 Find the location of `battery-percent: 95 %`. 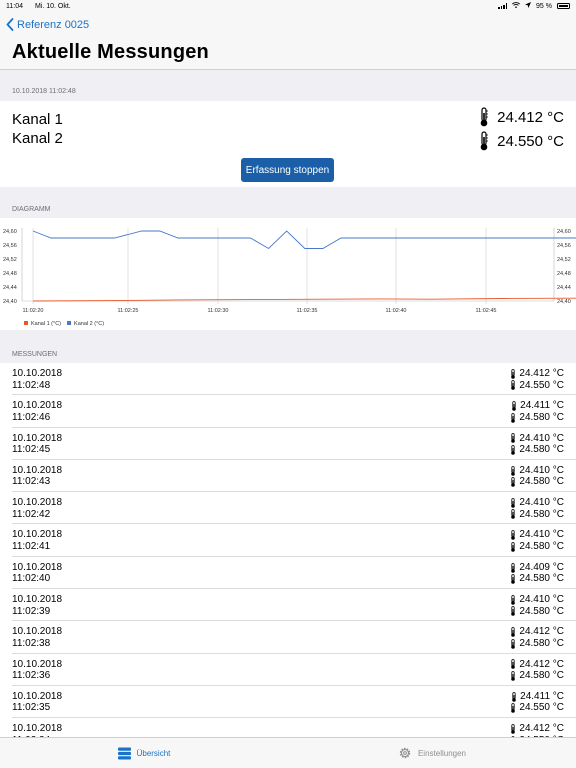

battery-percent: 95 % is located at coordinates (544, 6).